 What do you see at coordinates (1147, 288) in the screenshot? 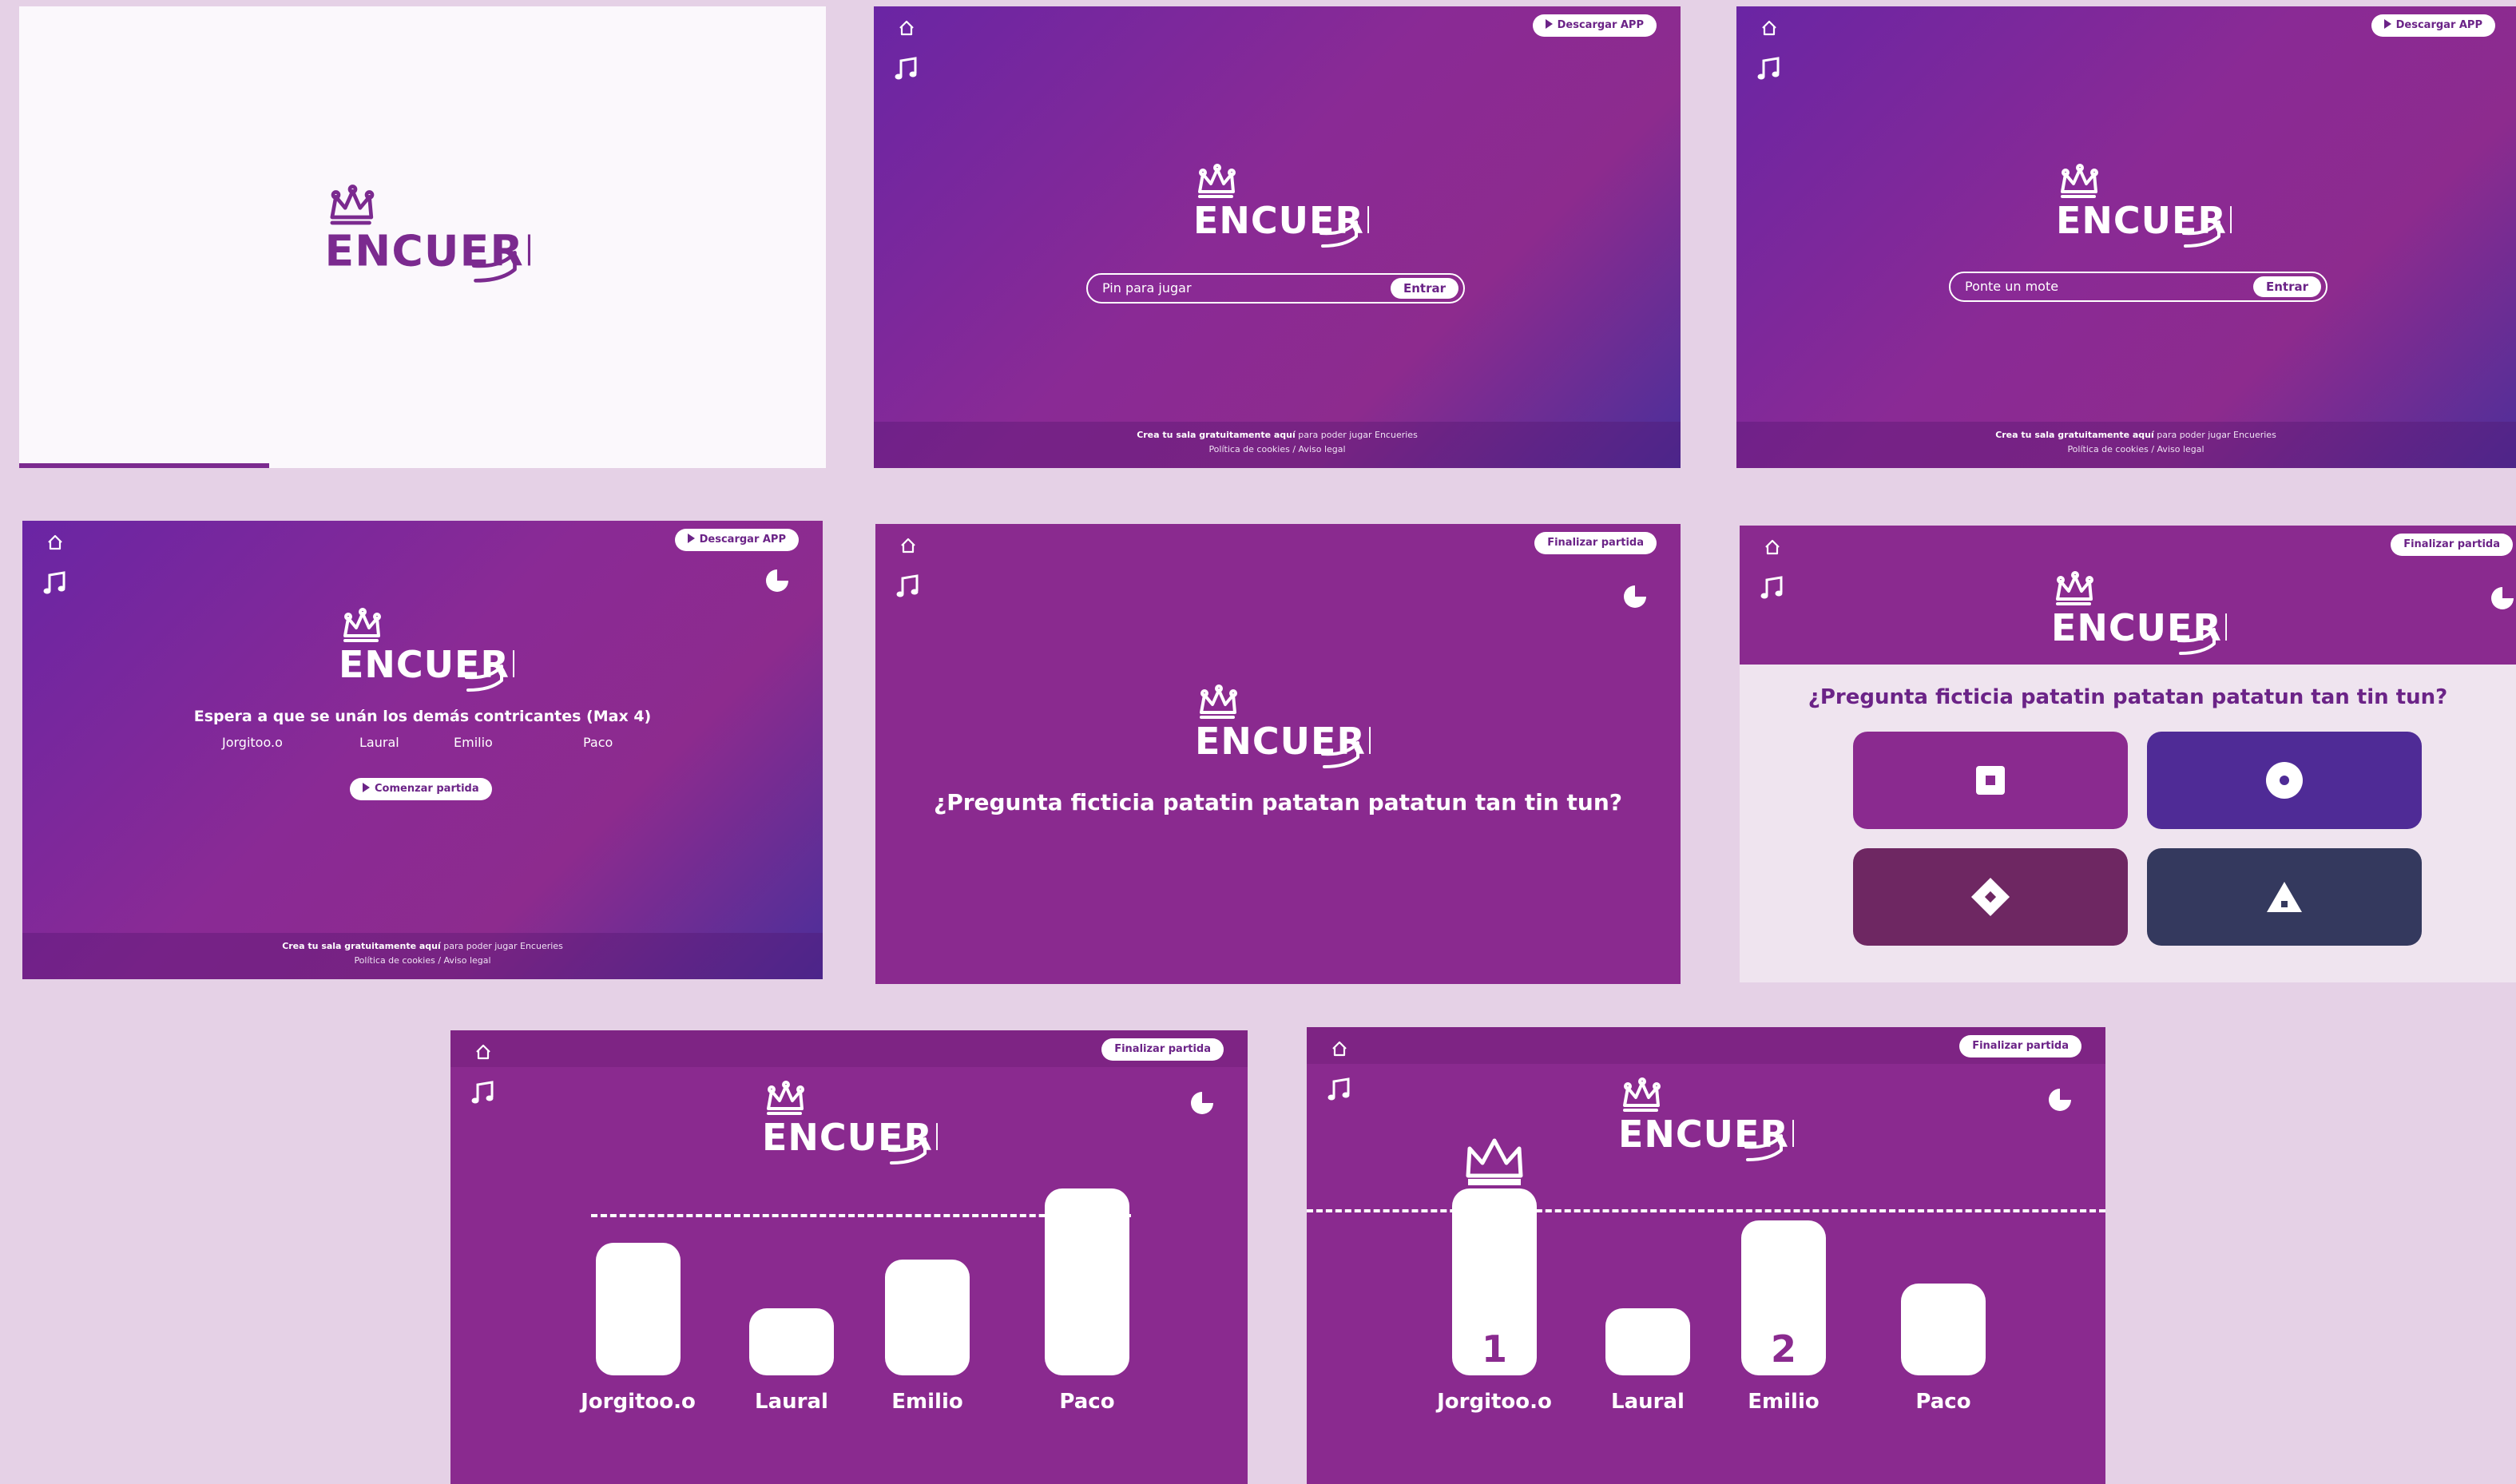
I see `pin-placeholder: Pin para jugar` at bounding box center [1147, 288].